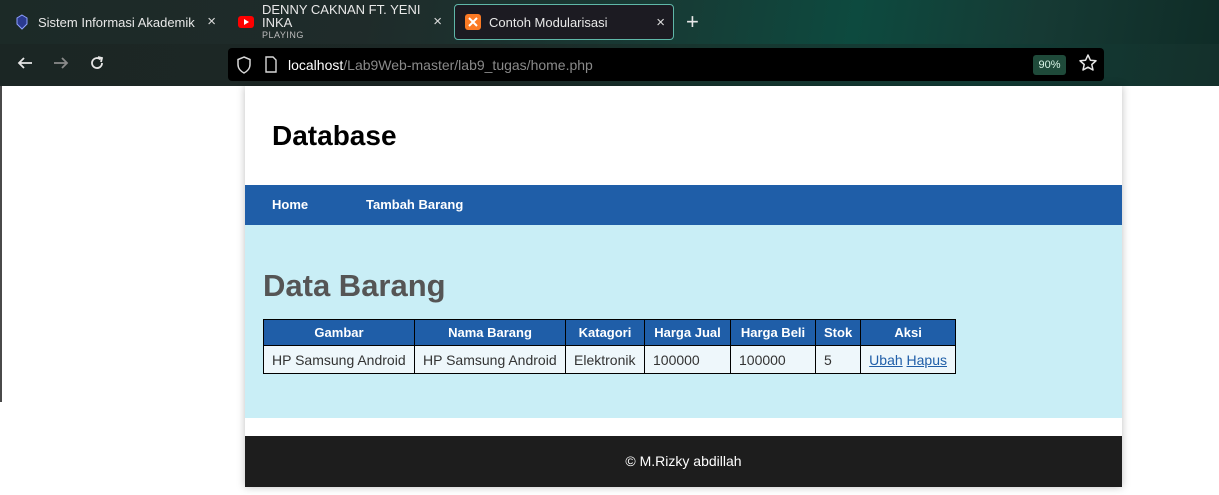 The height and width of the screenshot is (495, 1219). I want to click on column-header-harga-beli: Harga Beli, so click(773, 332).